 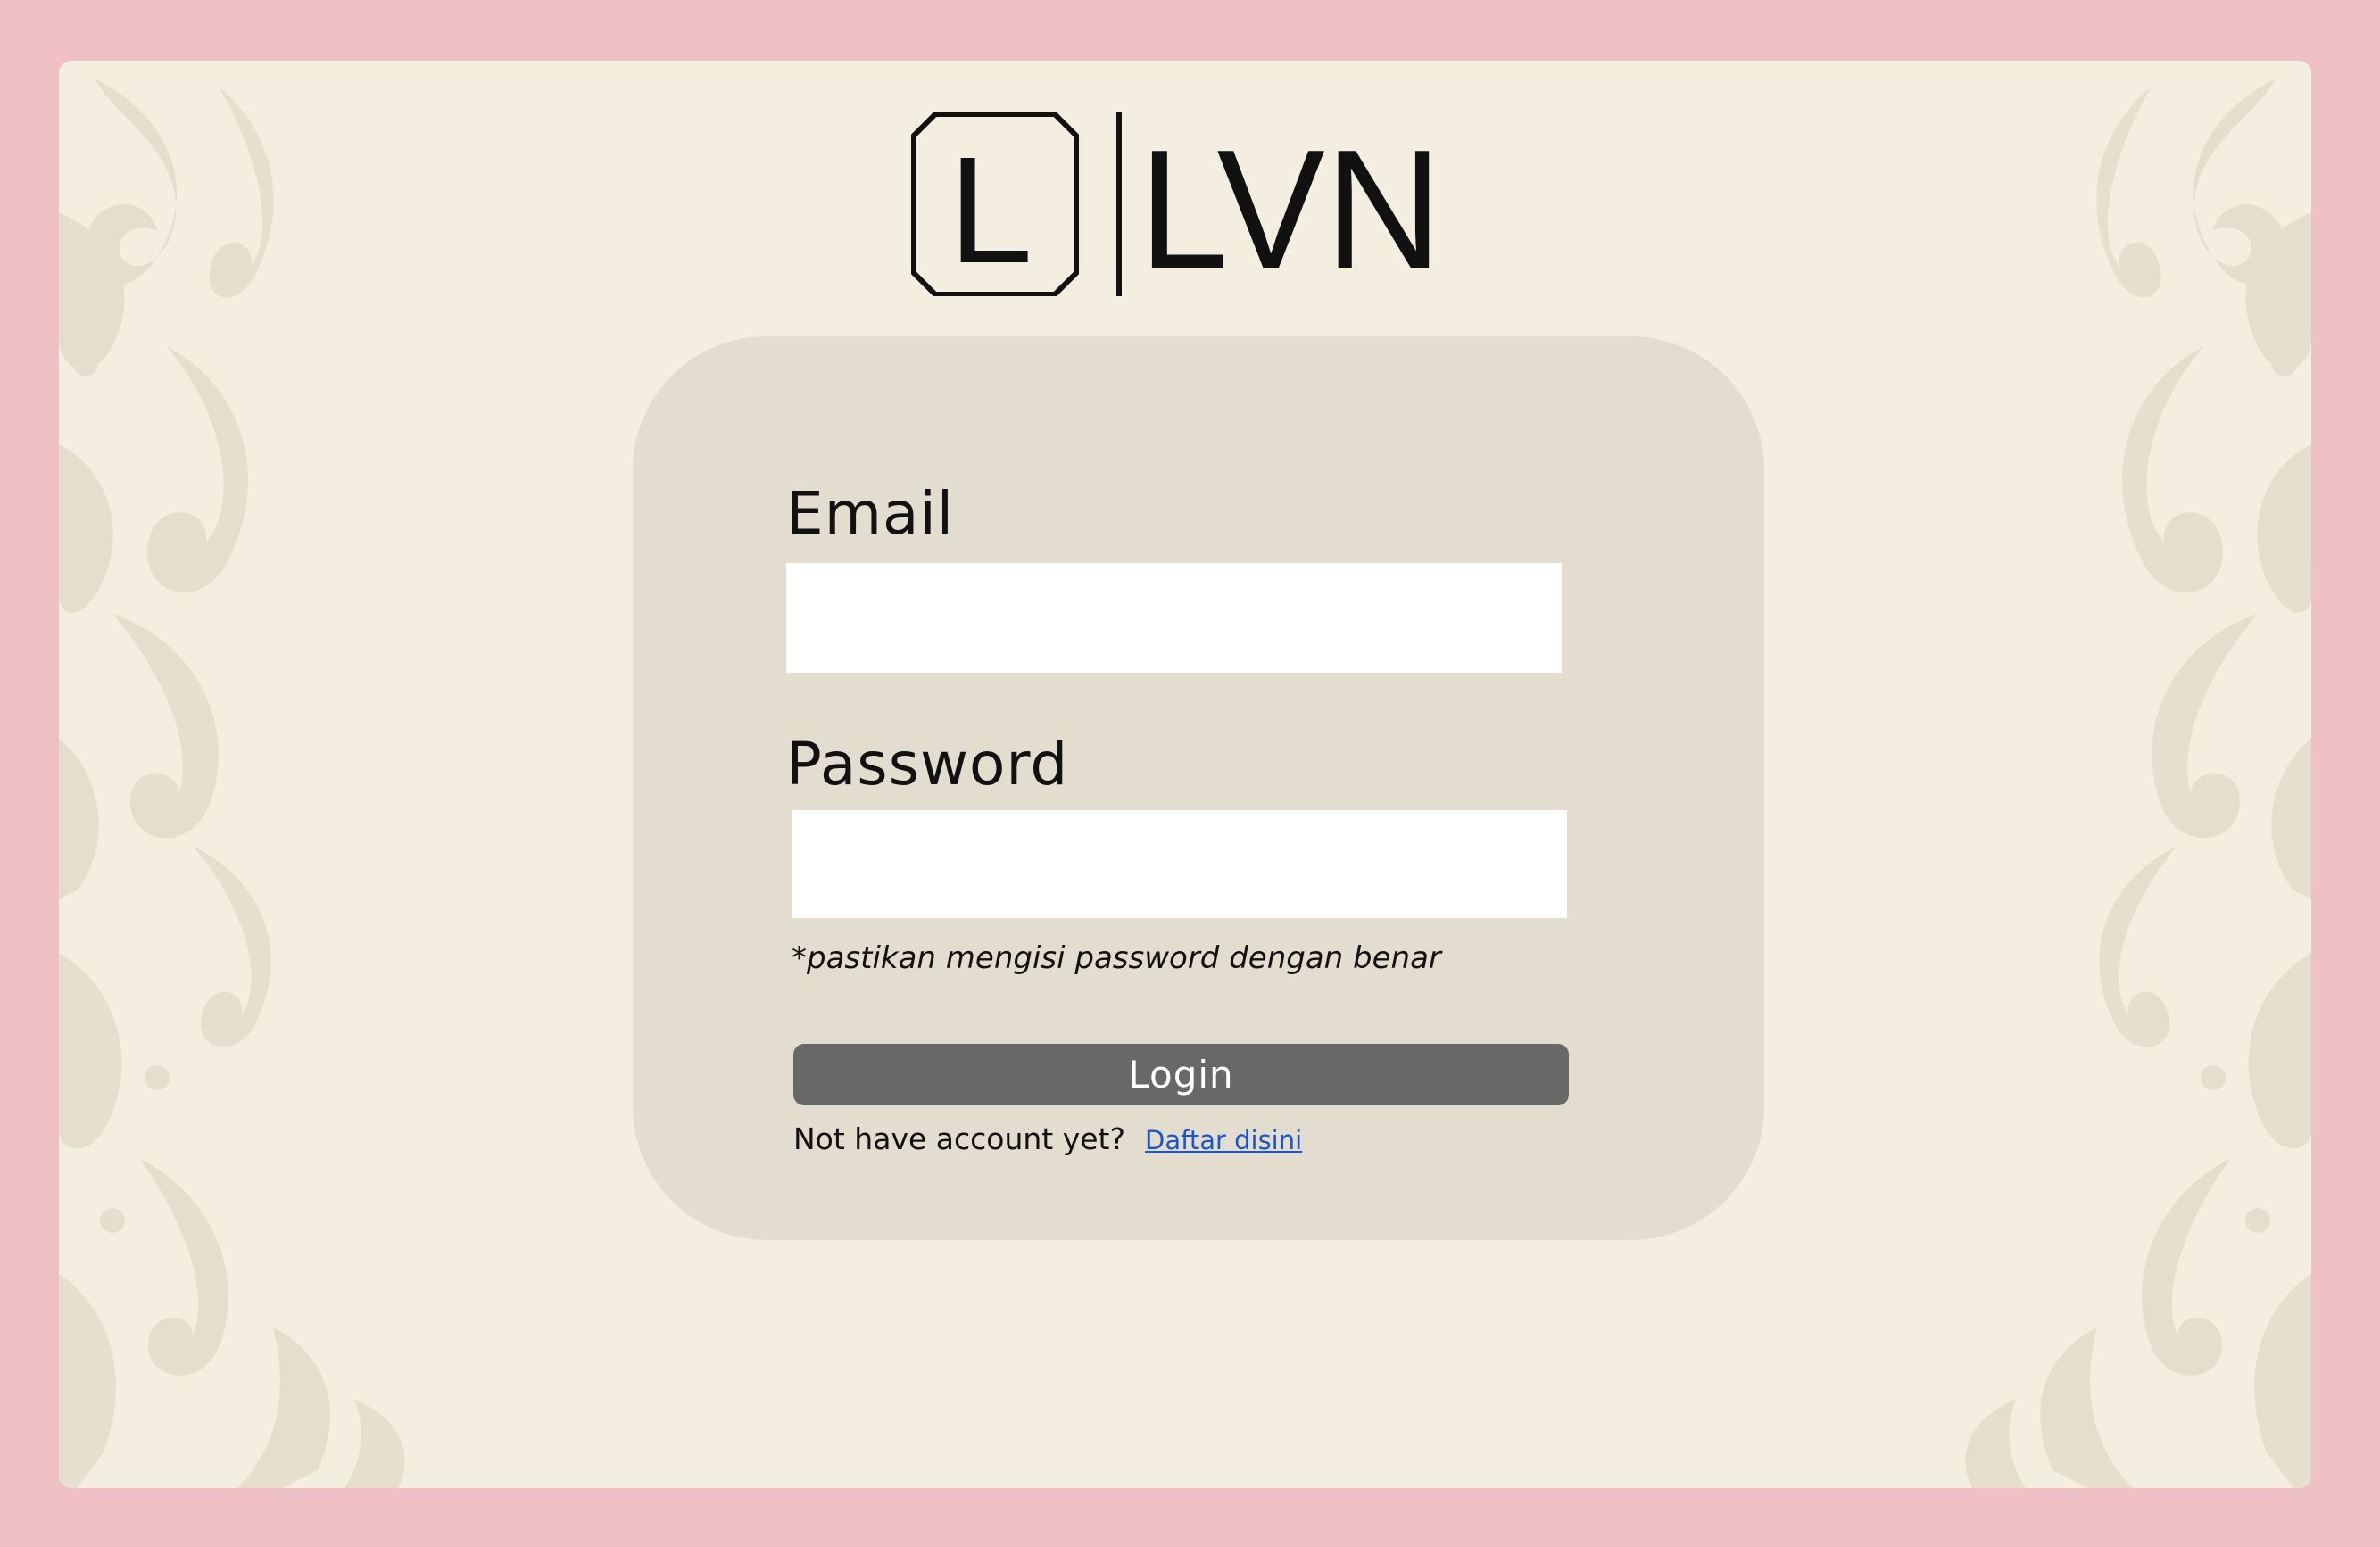 What do you see at coordinates (1116, 958) in the screenshot?
I see `password-hint: *pastikan mengisi password dengan benar` at bounding box center [1116, 958].